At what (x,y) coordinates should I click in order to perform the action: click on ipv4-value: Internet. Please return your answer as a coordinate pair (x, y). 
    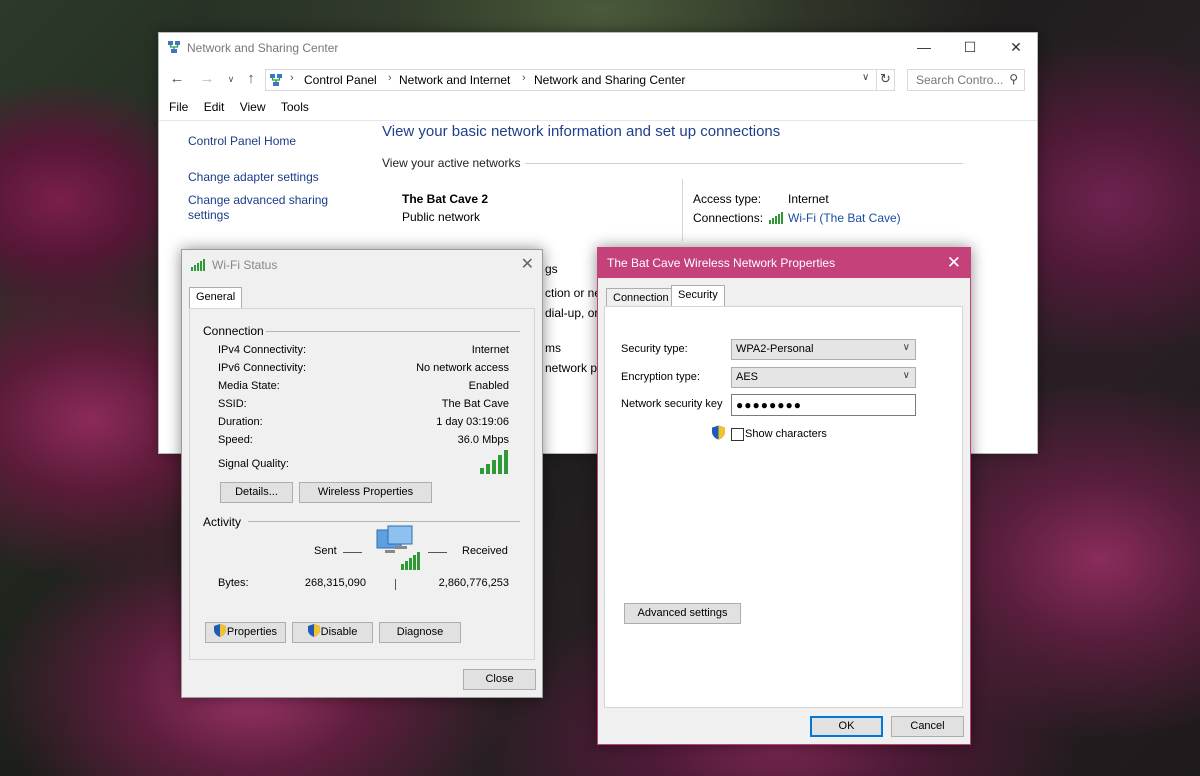
    Looking at the image, I should click on (490, 350).